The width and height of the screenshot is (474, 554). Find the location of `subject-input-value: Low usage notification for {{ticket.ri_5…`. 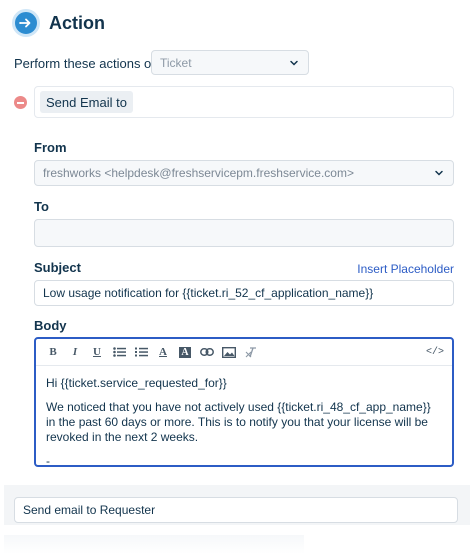

subject-input-value: Low usage notification for {{ticket.ri_5… is located at coordinates (208, 293).